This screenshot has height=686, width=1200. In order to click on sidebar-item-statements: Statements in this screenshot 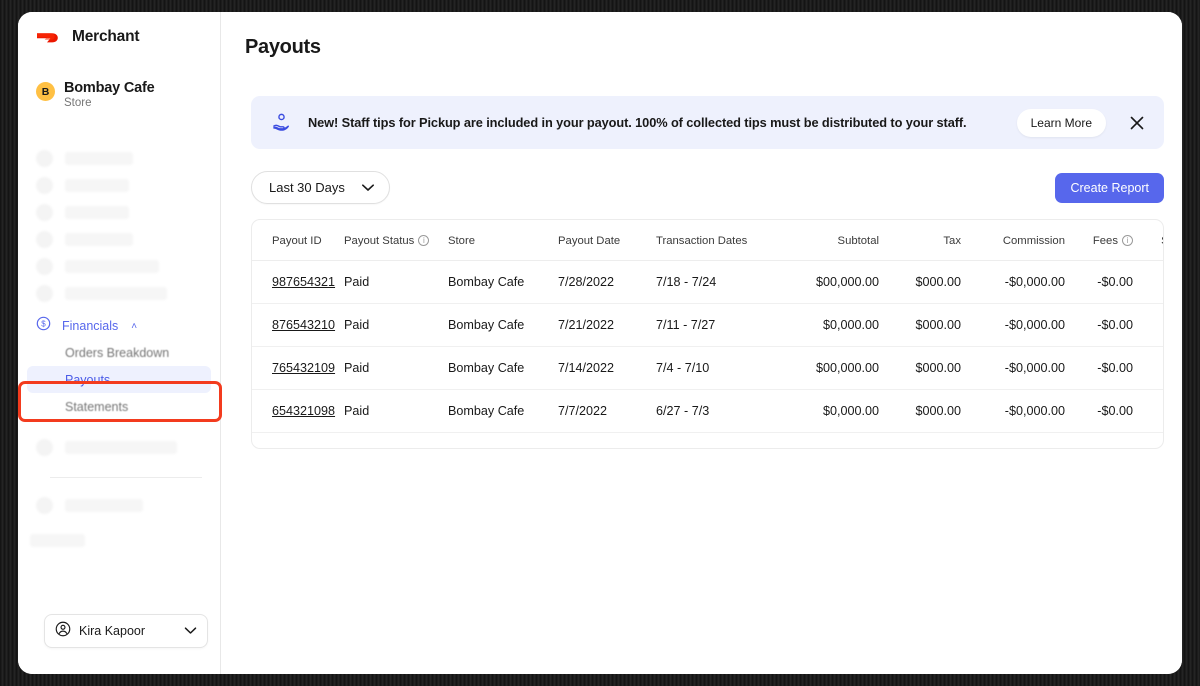, I will do `click(119, 406)`.